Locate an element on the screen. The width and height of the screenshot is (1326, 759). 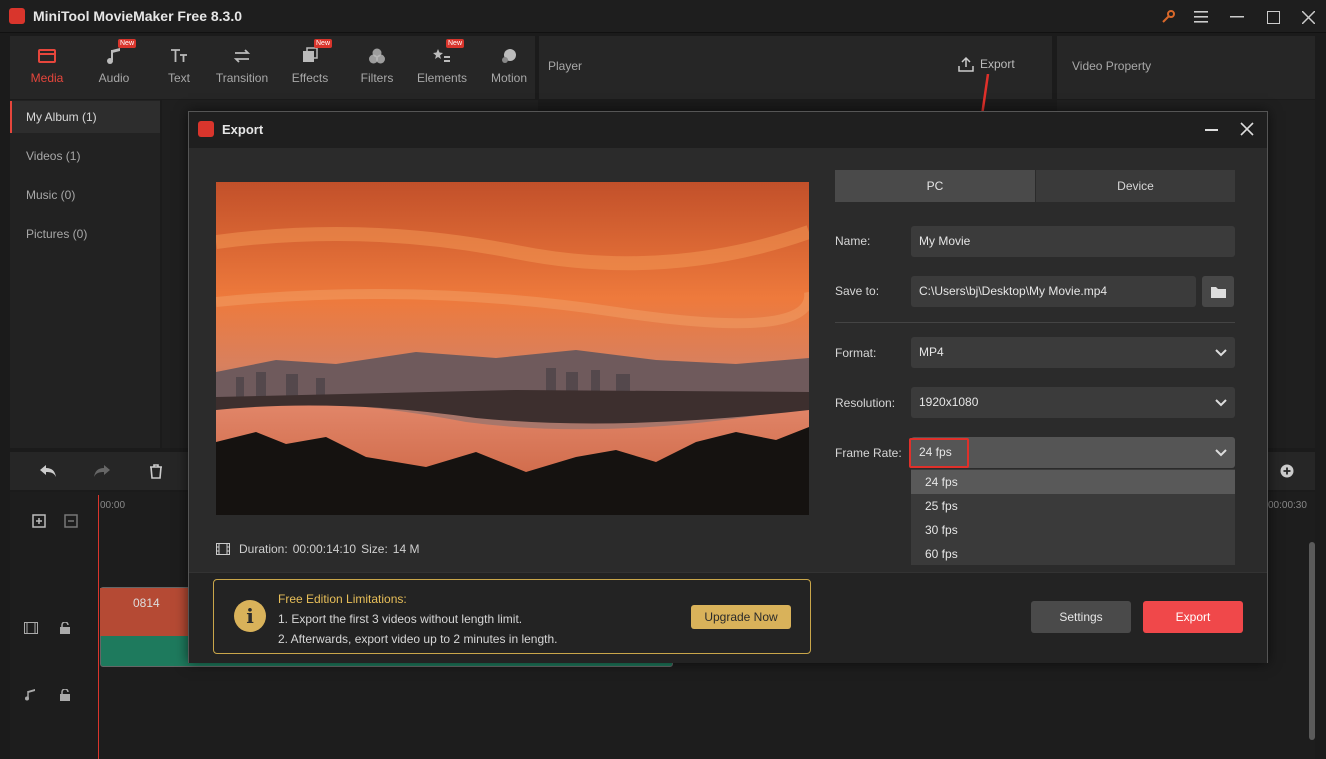
export-button: Export is located at coordinates (1193, 617).